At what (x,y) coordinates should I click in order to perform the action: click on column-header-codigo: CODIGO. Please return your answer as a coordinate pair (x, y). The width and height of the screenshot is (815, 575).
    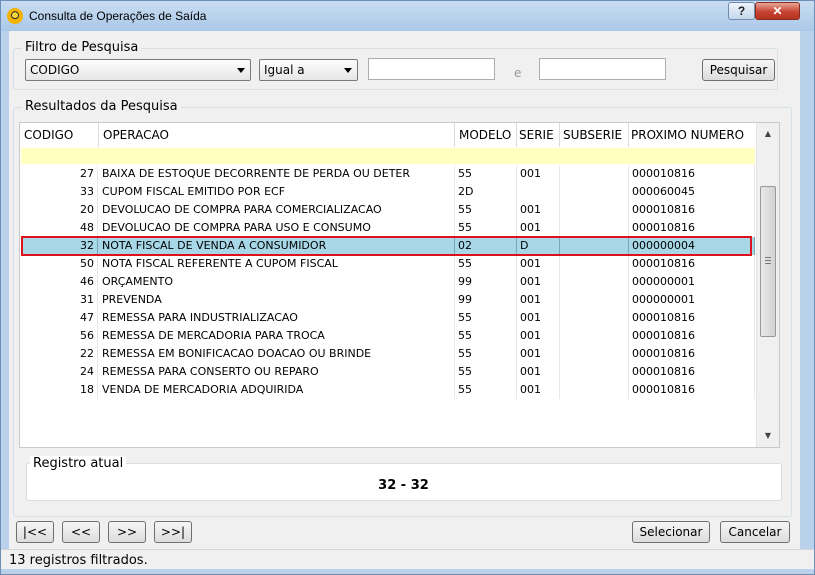
    Looking at the image, I should click on (48, 135).